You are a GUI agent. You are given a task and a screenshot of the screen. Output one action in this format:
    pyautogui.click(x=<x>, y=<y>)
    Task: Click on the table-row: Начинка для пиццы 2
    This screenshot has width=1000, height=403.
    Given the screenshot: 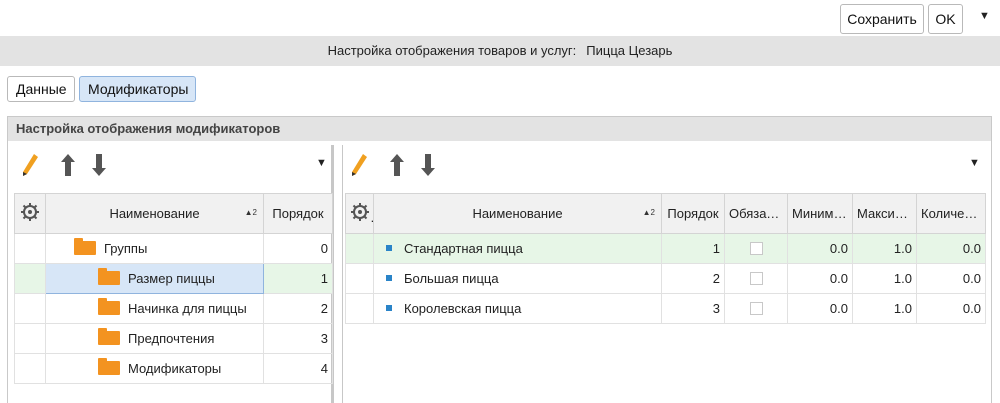 What is the action you would take?
    pyautogui.click(x=173, y=308)
    